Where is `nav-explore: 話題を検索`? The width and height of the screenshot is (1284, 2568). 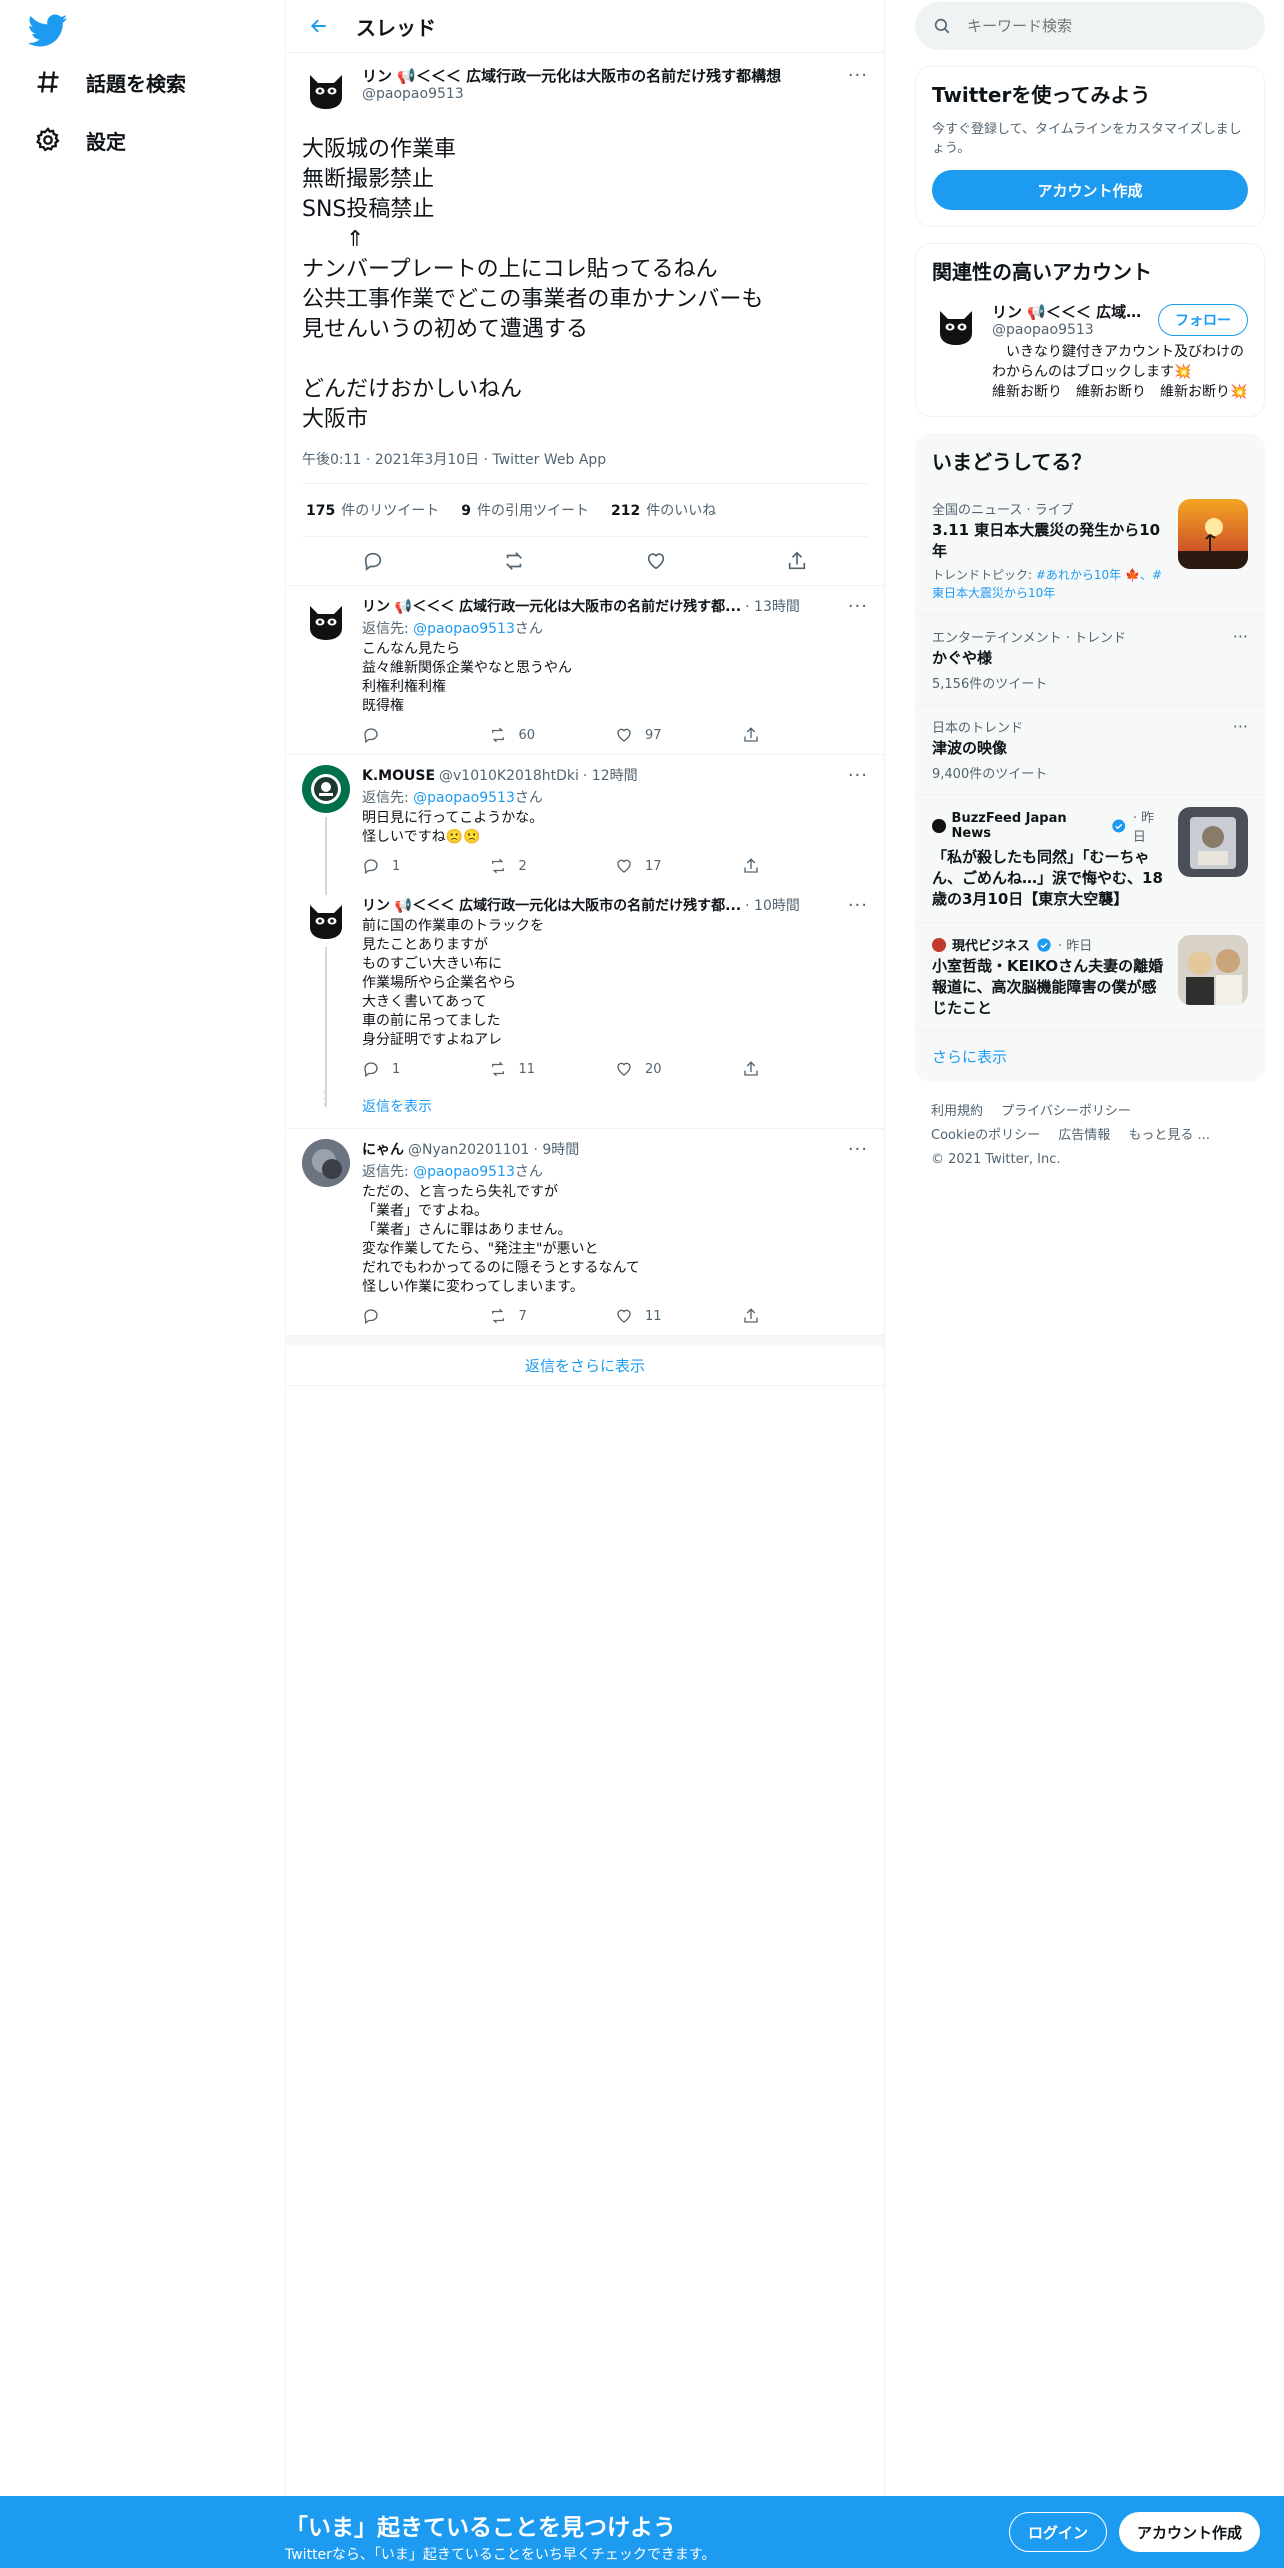
nav-explore: 話題を検索 is located at coordinates (110, 82).